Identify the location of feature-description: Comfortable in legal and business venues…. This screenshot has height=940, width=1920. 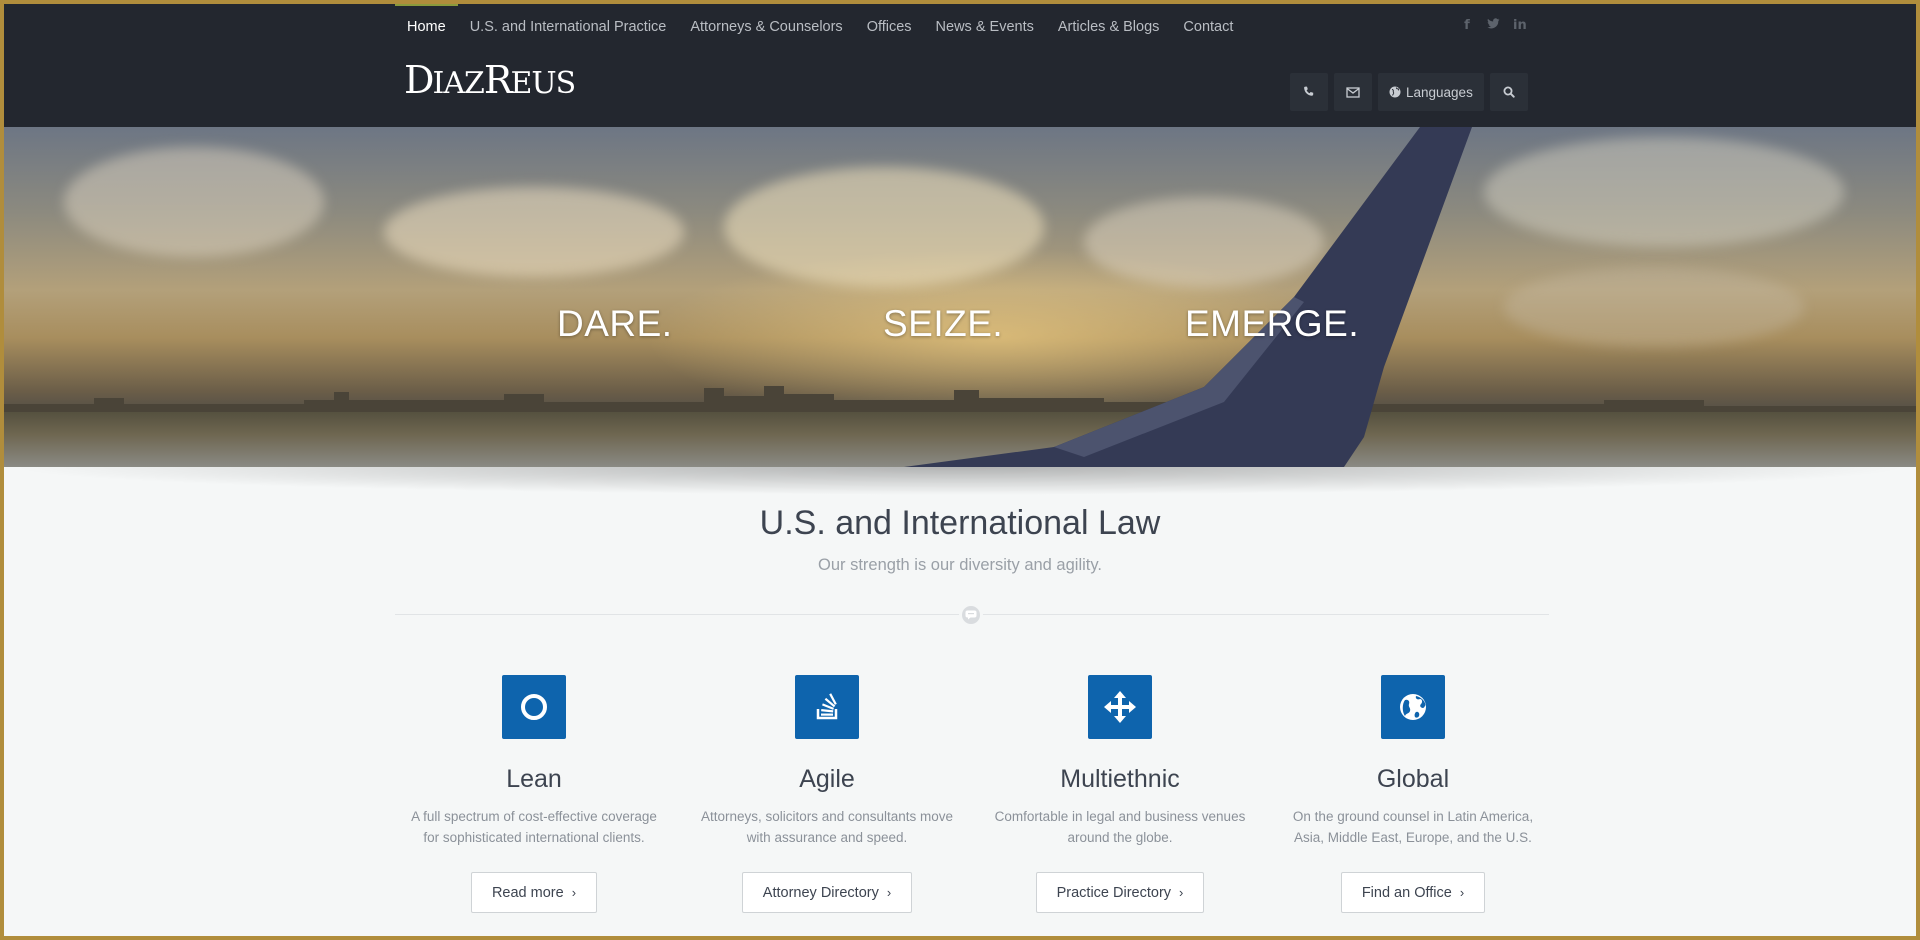
(1120, 827).